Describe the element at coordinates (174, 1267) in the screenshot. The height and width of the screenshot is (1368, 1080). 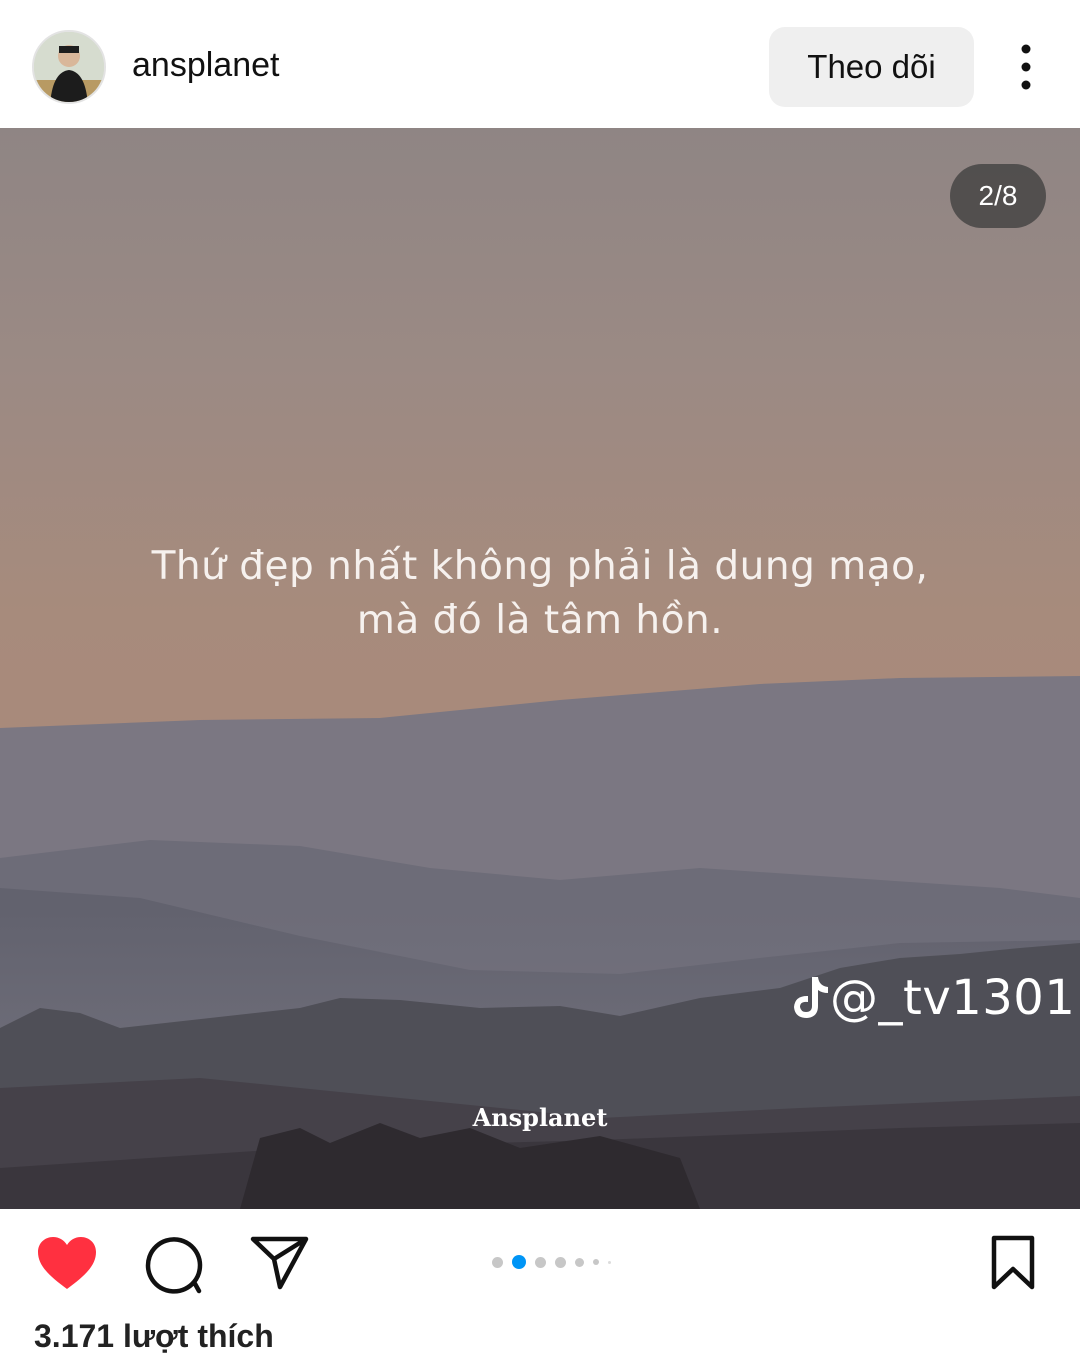
I see `comment-icon` at that location.